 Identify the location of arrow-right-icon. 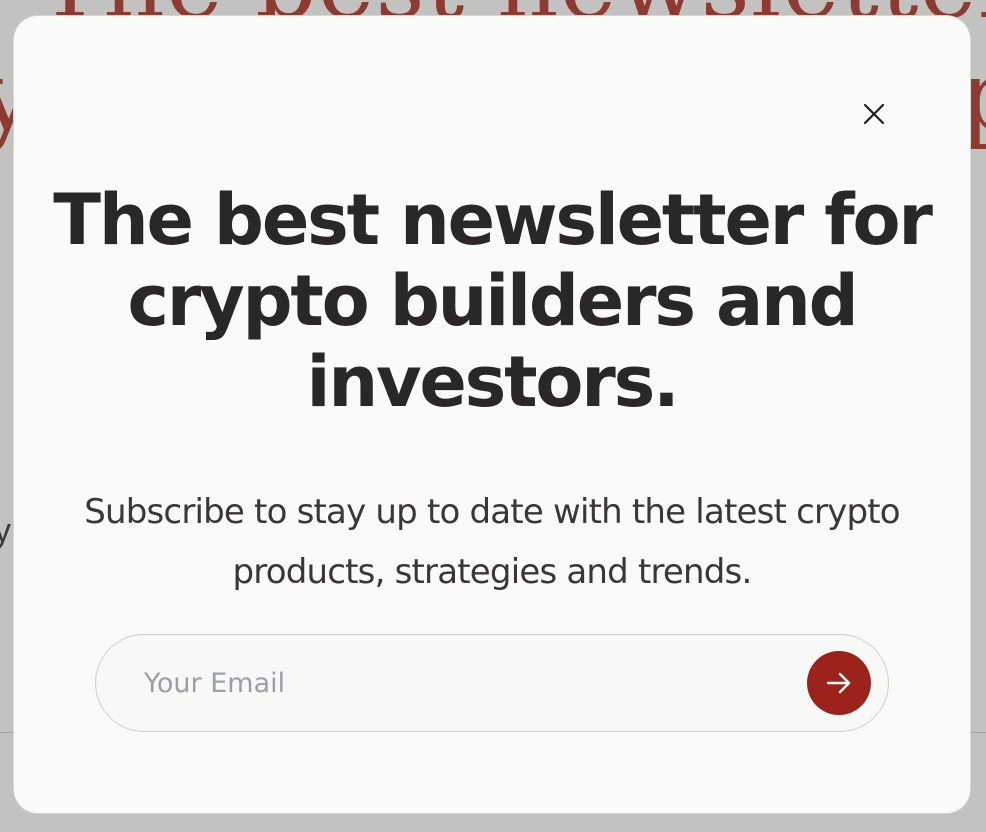
(839, 683).